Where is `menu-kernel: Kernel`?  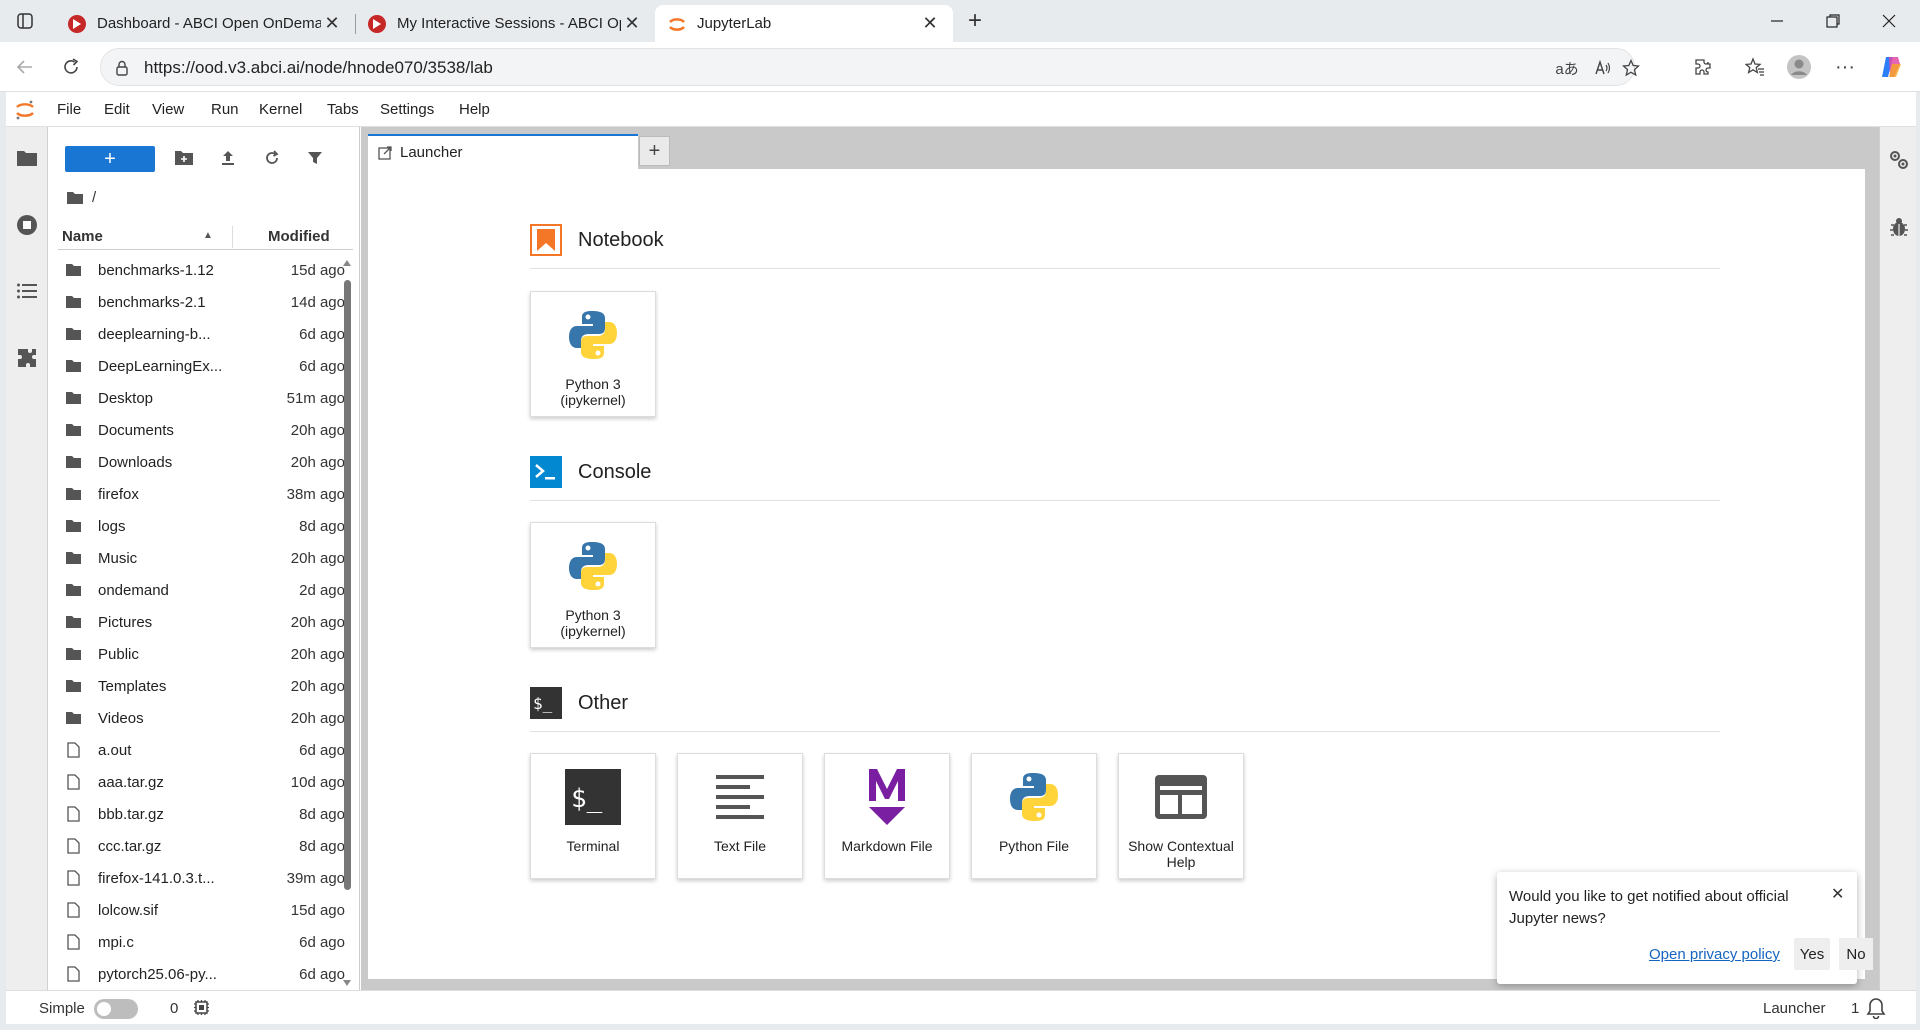
menu-kernel: Kernel is located at coordinates (280, 109).